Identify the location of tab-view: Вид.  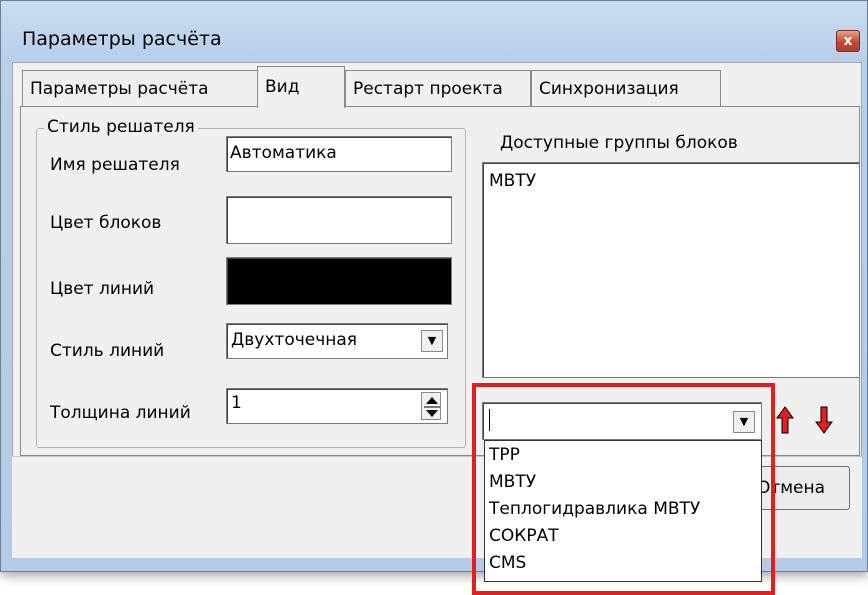
(301, 87).